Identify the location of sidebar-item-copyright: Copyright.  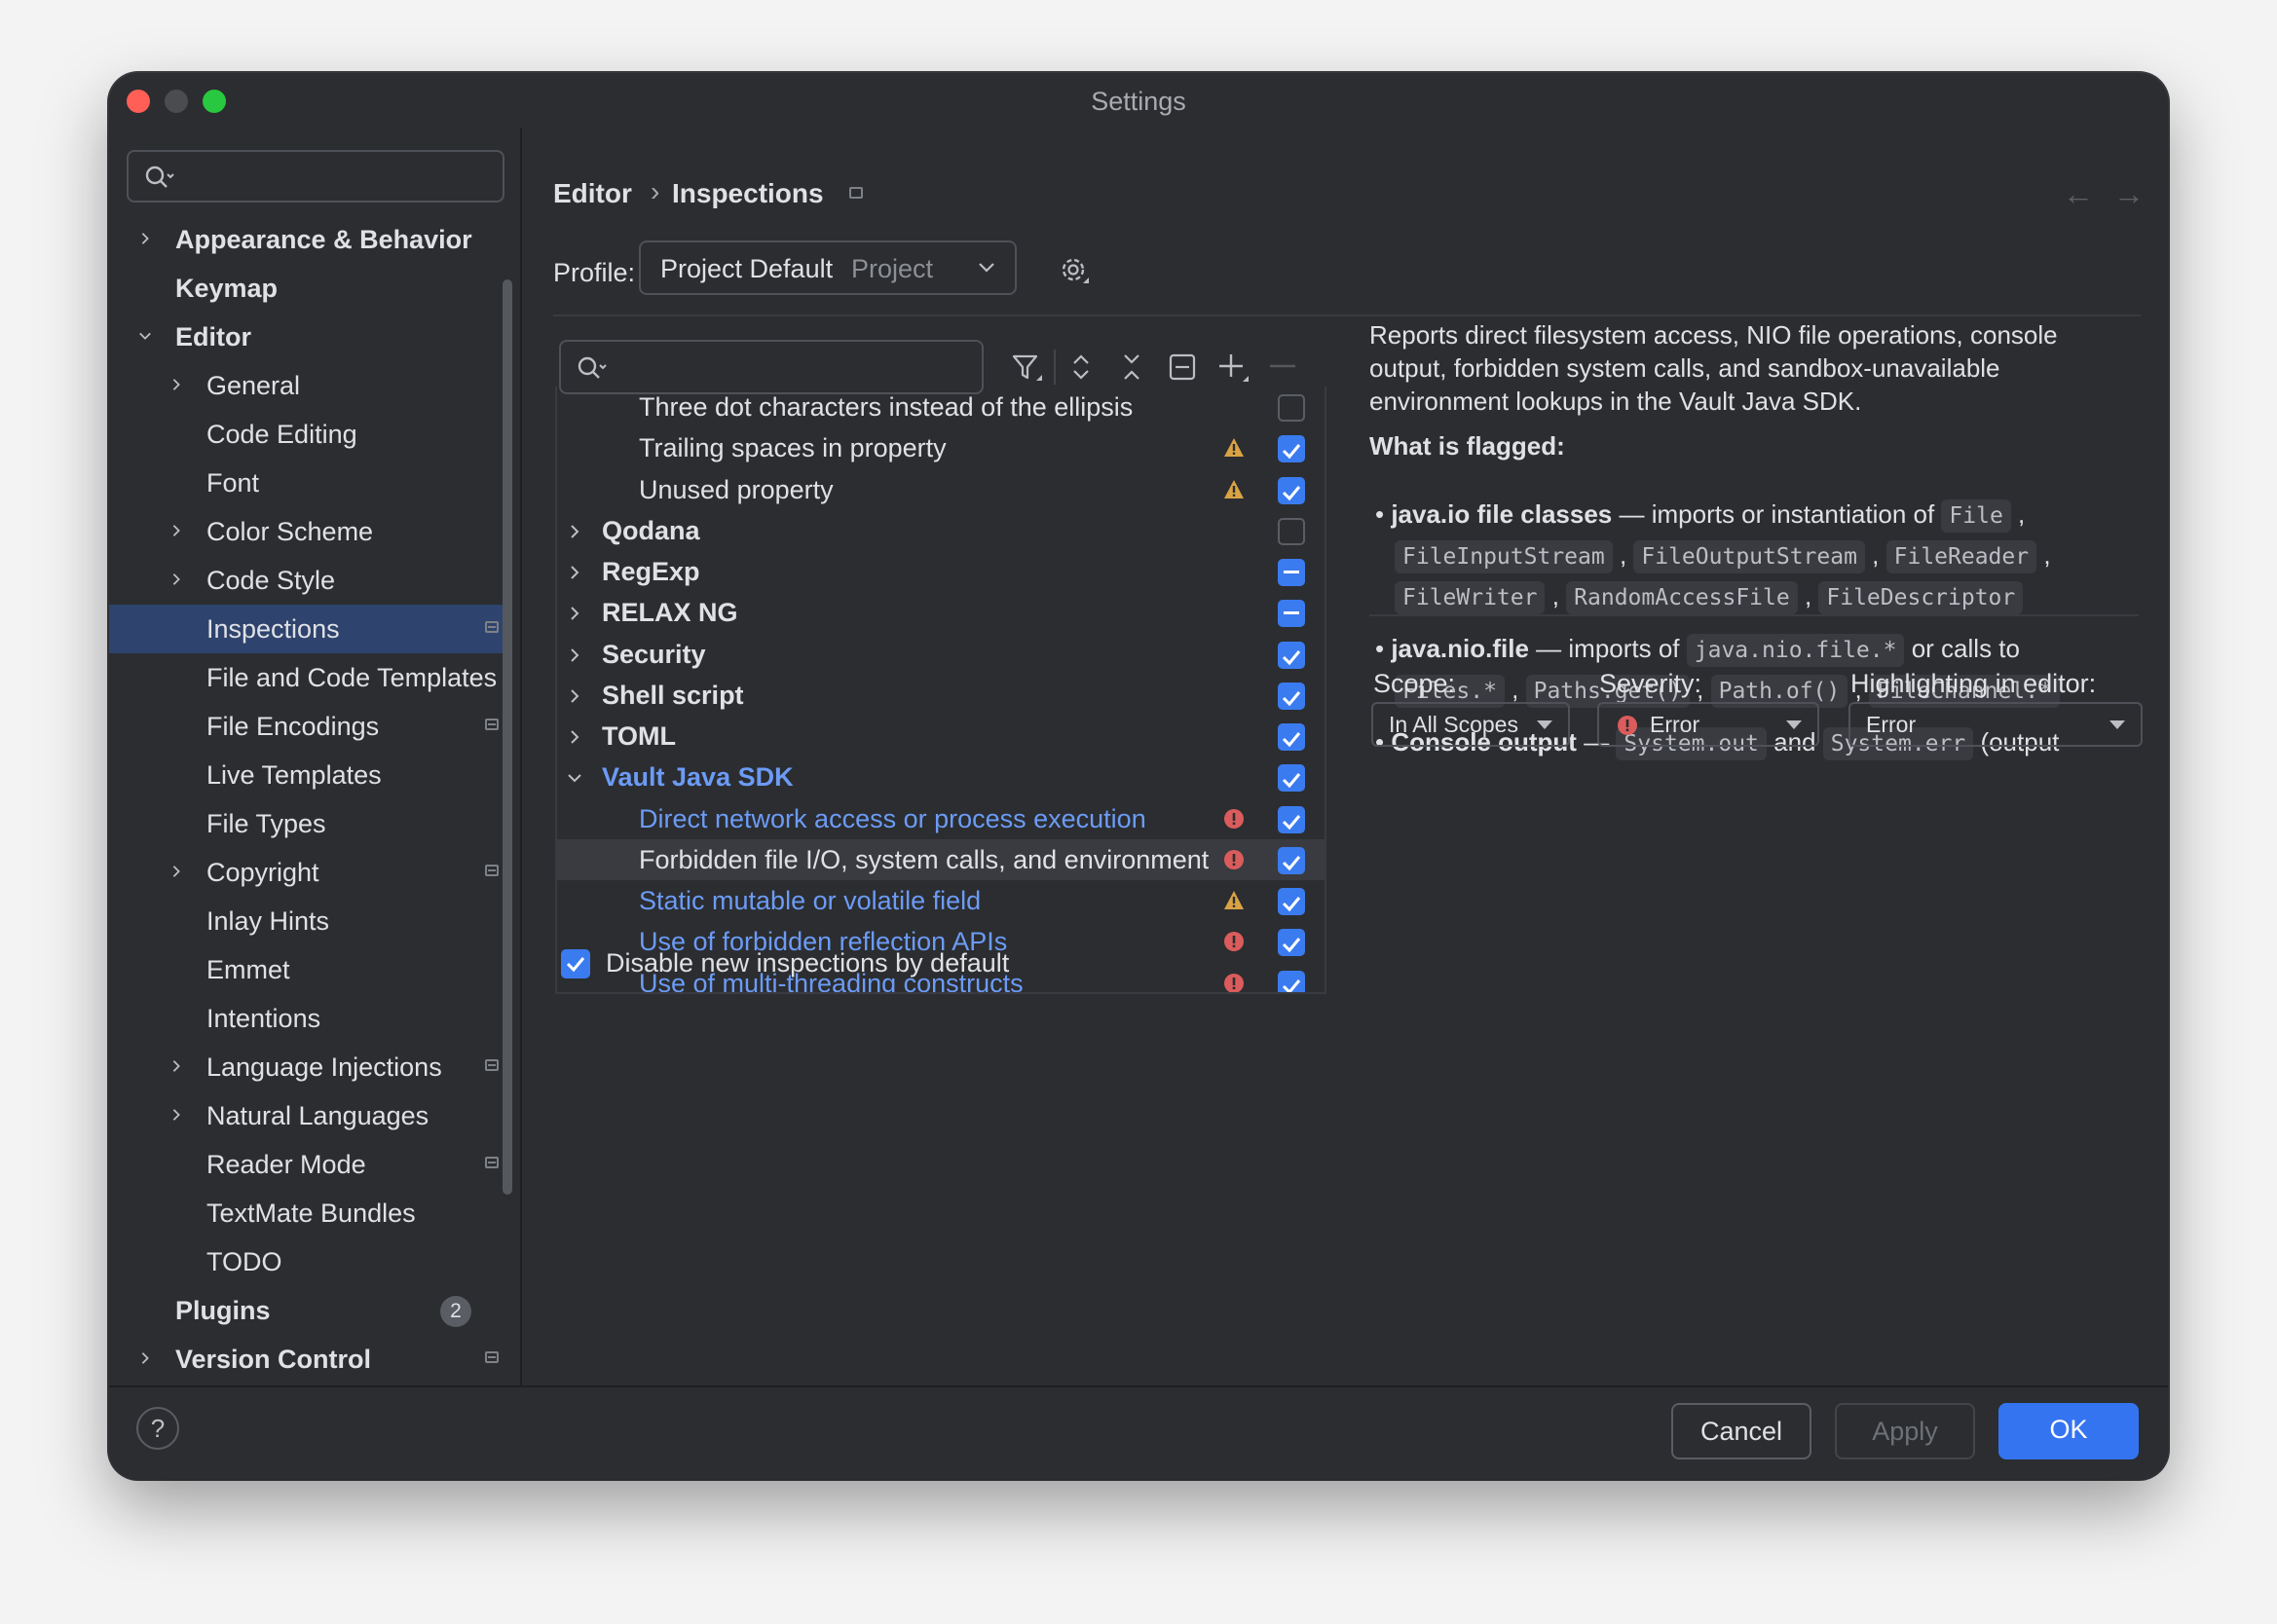
(307, 872).